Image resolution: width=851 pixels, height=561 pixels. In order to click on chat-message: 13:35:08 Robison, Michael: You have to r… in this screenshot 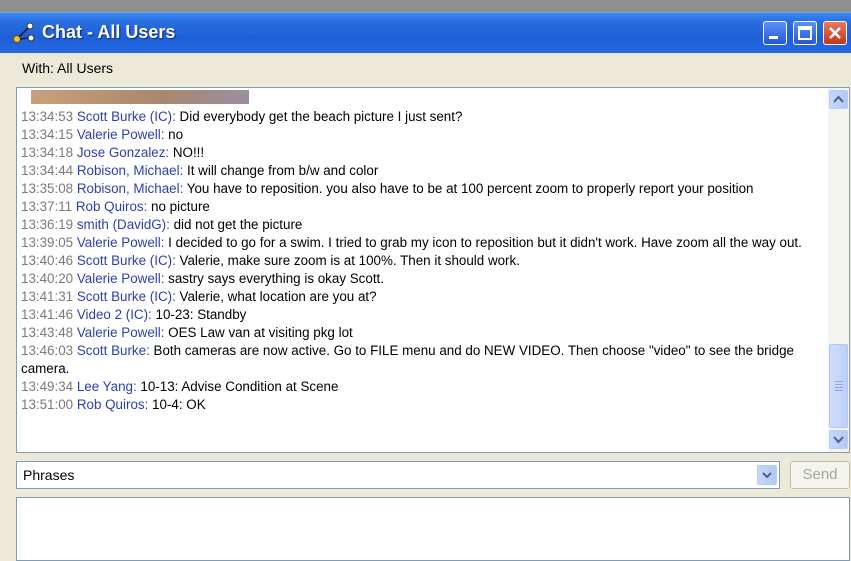, I will do `click(424, 189)`.